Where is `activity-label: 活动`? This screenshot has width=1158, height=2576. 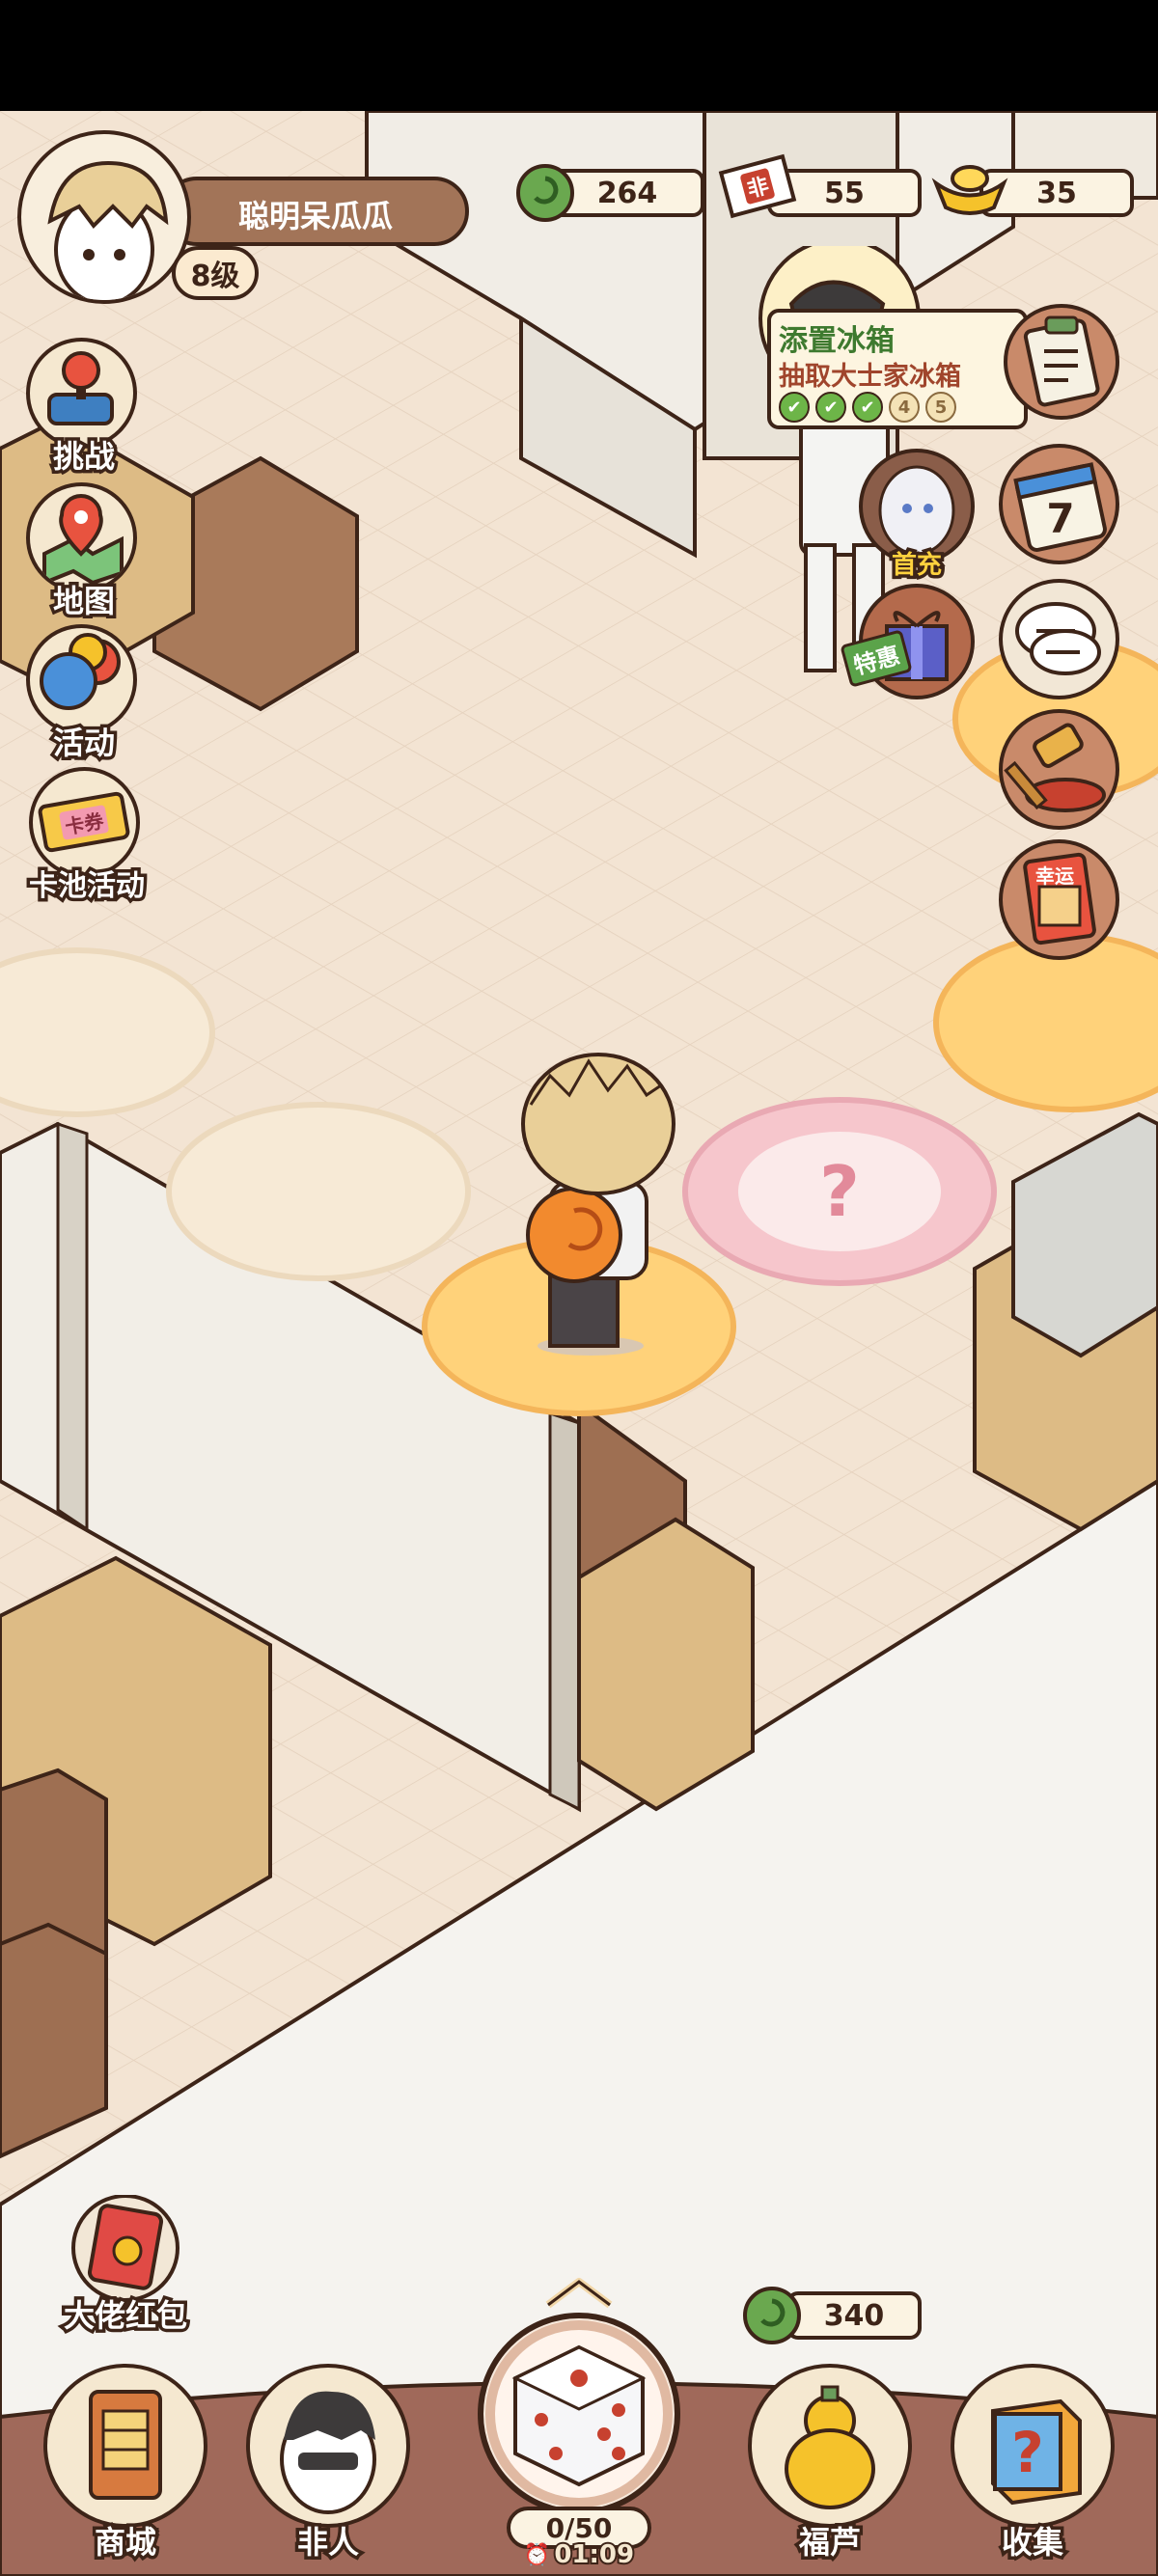
activity-label: 活动 is located at coordinates (83, 744).